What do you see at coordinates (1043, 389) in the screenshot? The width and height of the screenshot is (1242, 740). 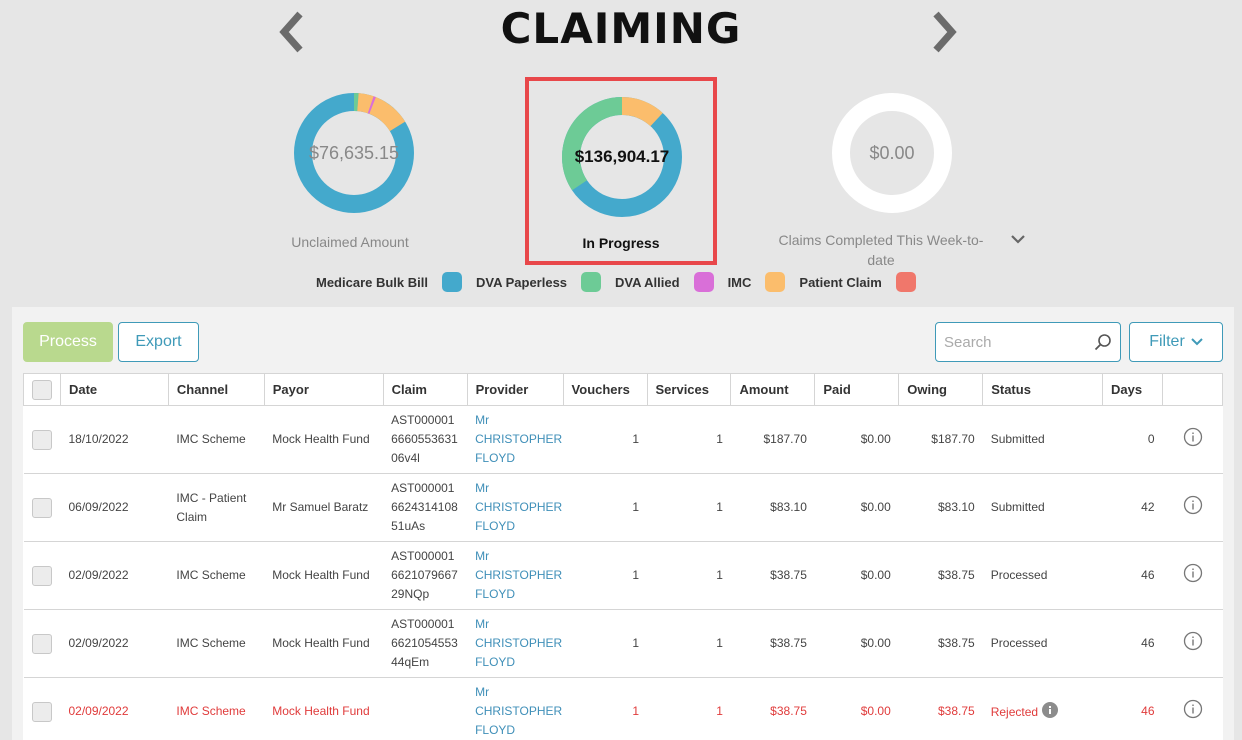 I see `column-header-status: Status` at bounding box center [1043, 389].